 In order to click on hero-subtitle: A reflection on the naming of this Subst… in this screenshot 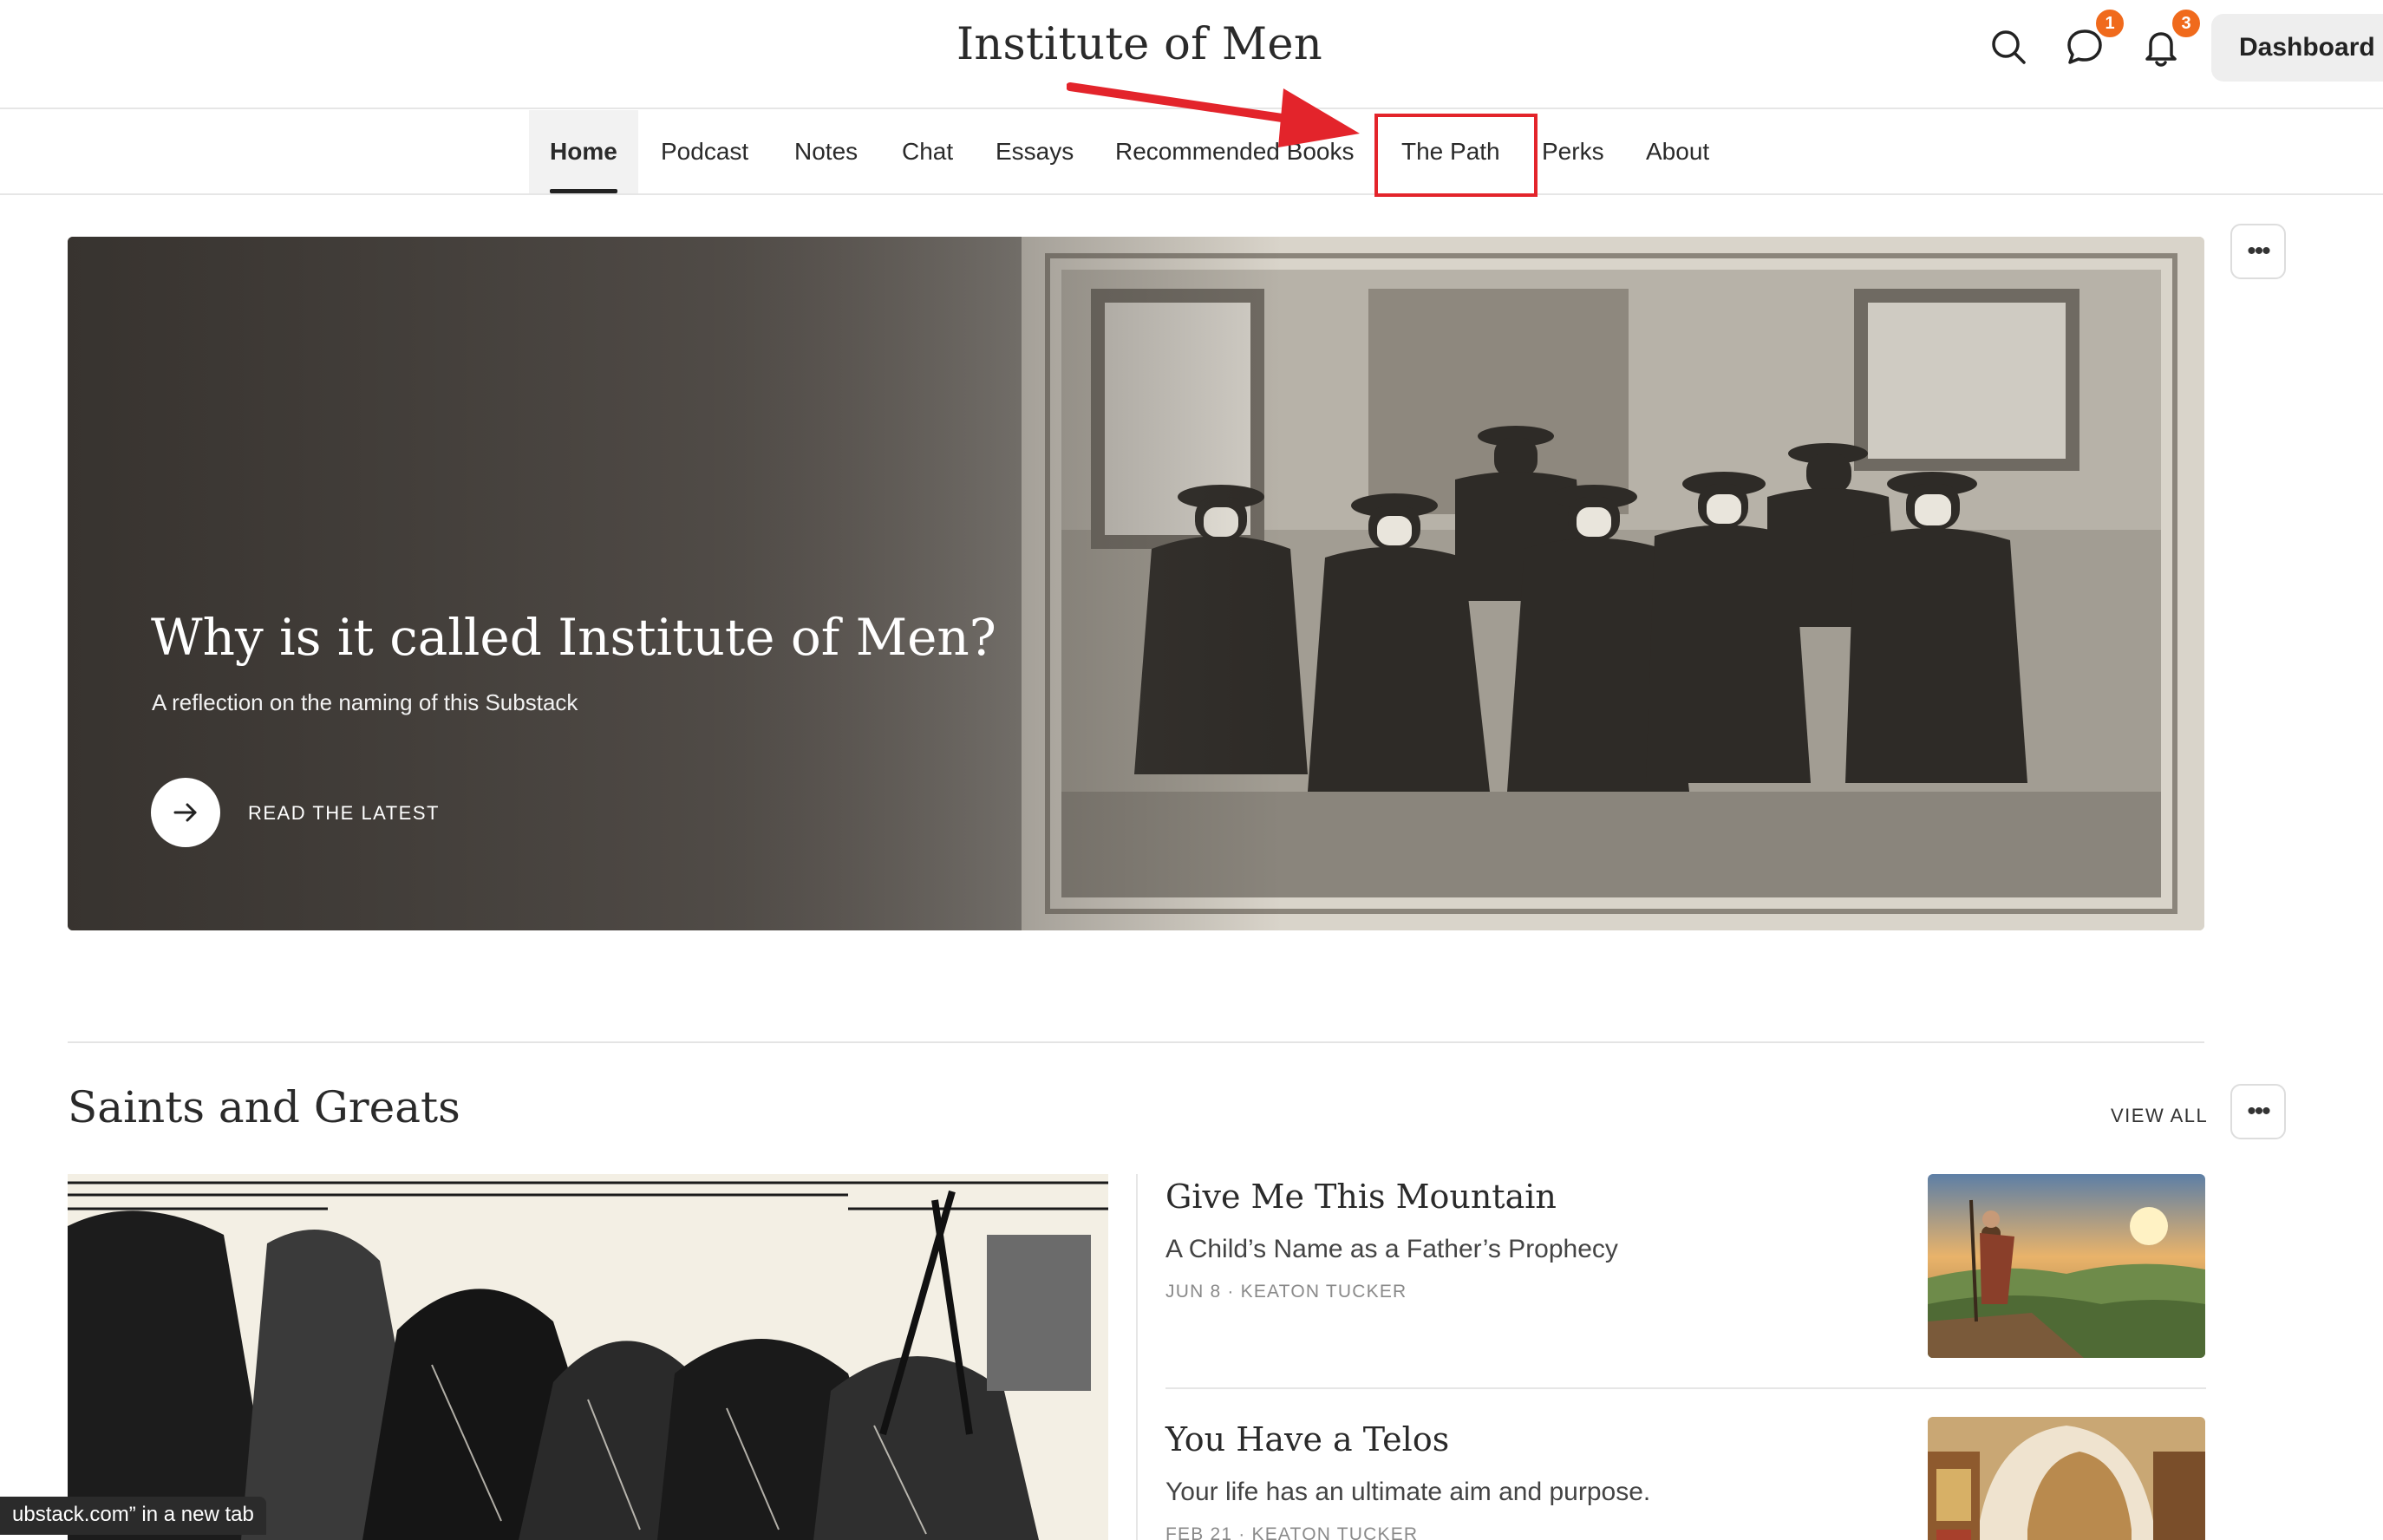, I will do `click(365, 702)`.